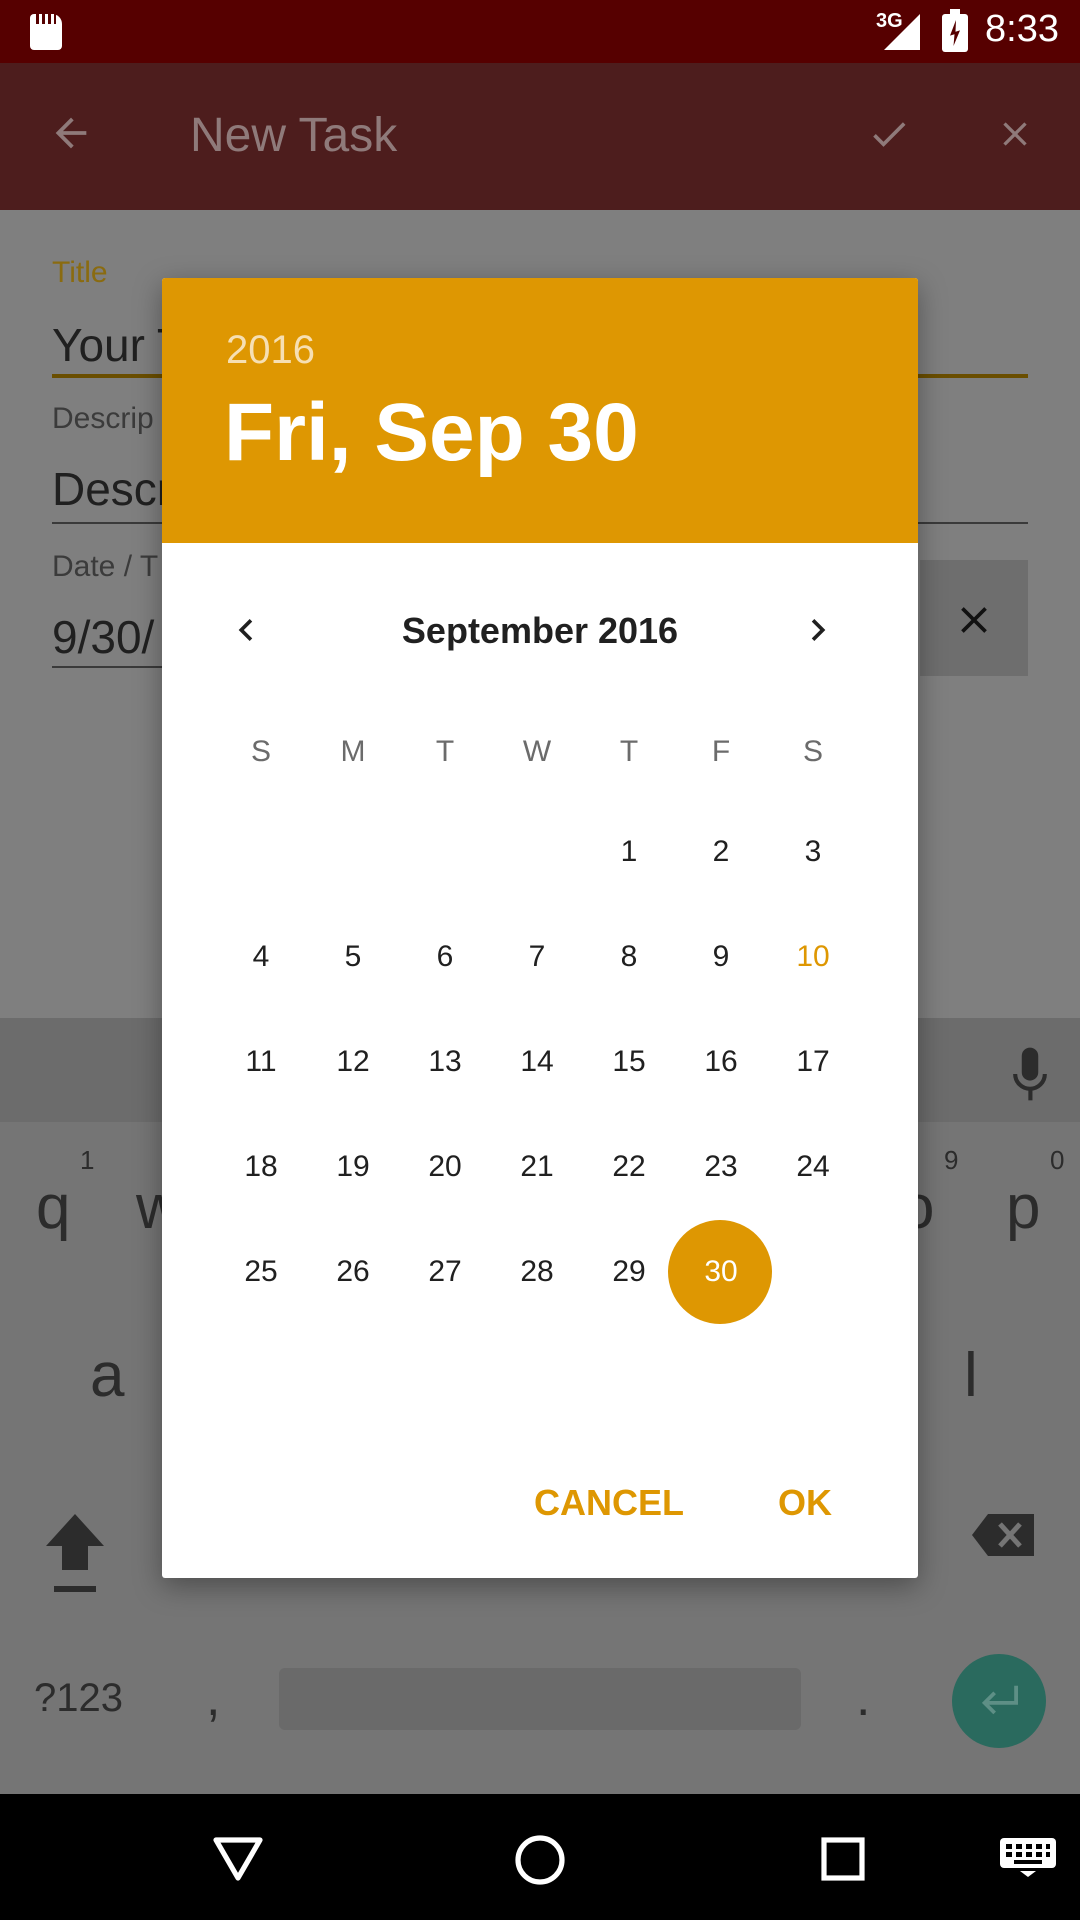 The width and height of the screenshot is (1080, 1920). I want to click on calendar-day: 3, so click(813, 852).